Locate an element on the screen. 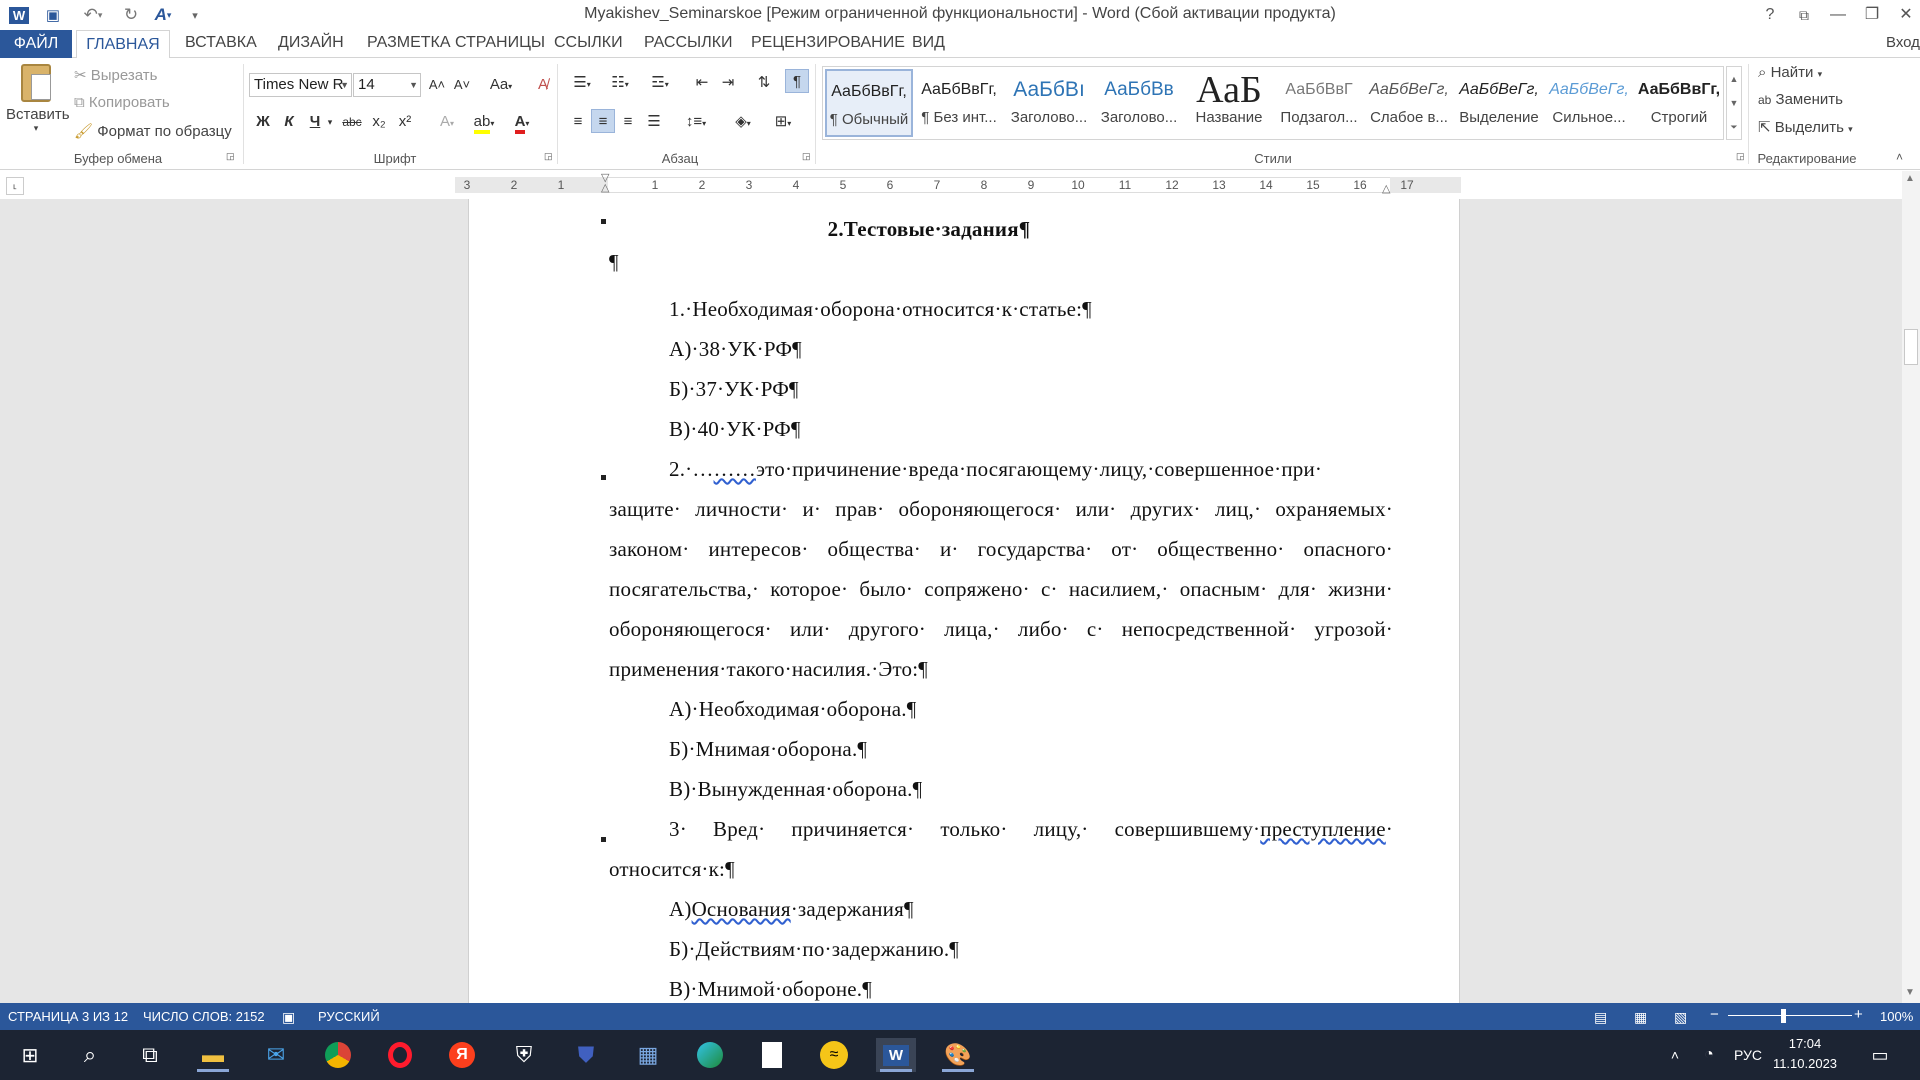 Image resolution: width=1920 pixels, height=1080 pixels. tab-view: ВИД is located at coordinates (928, 43).